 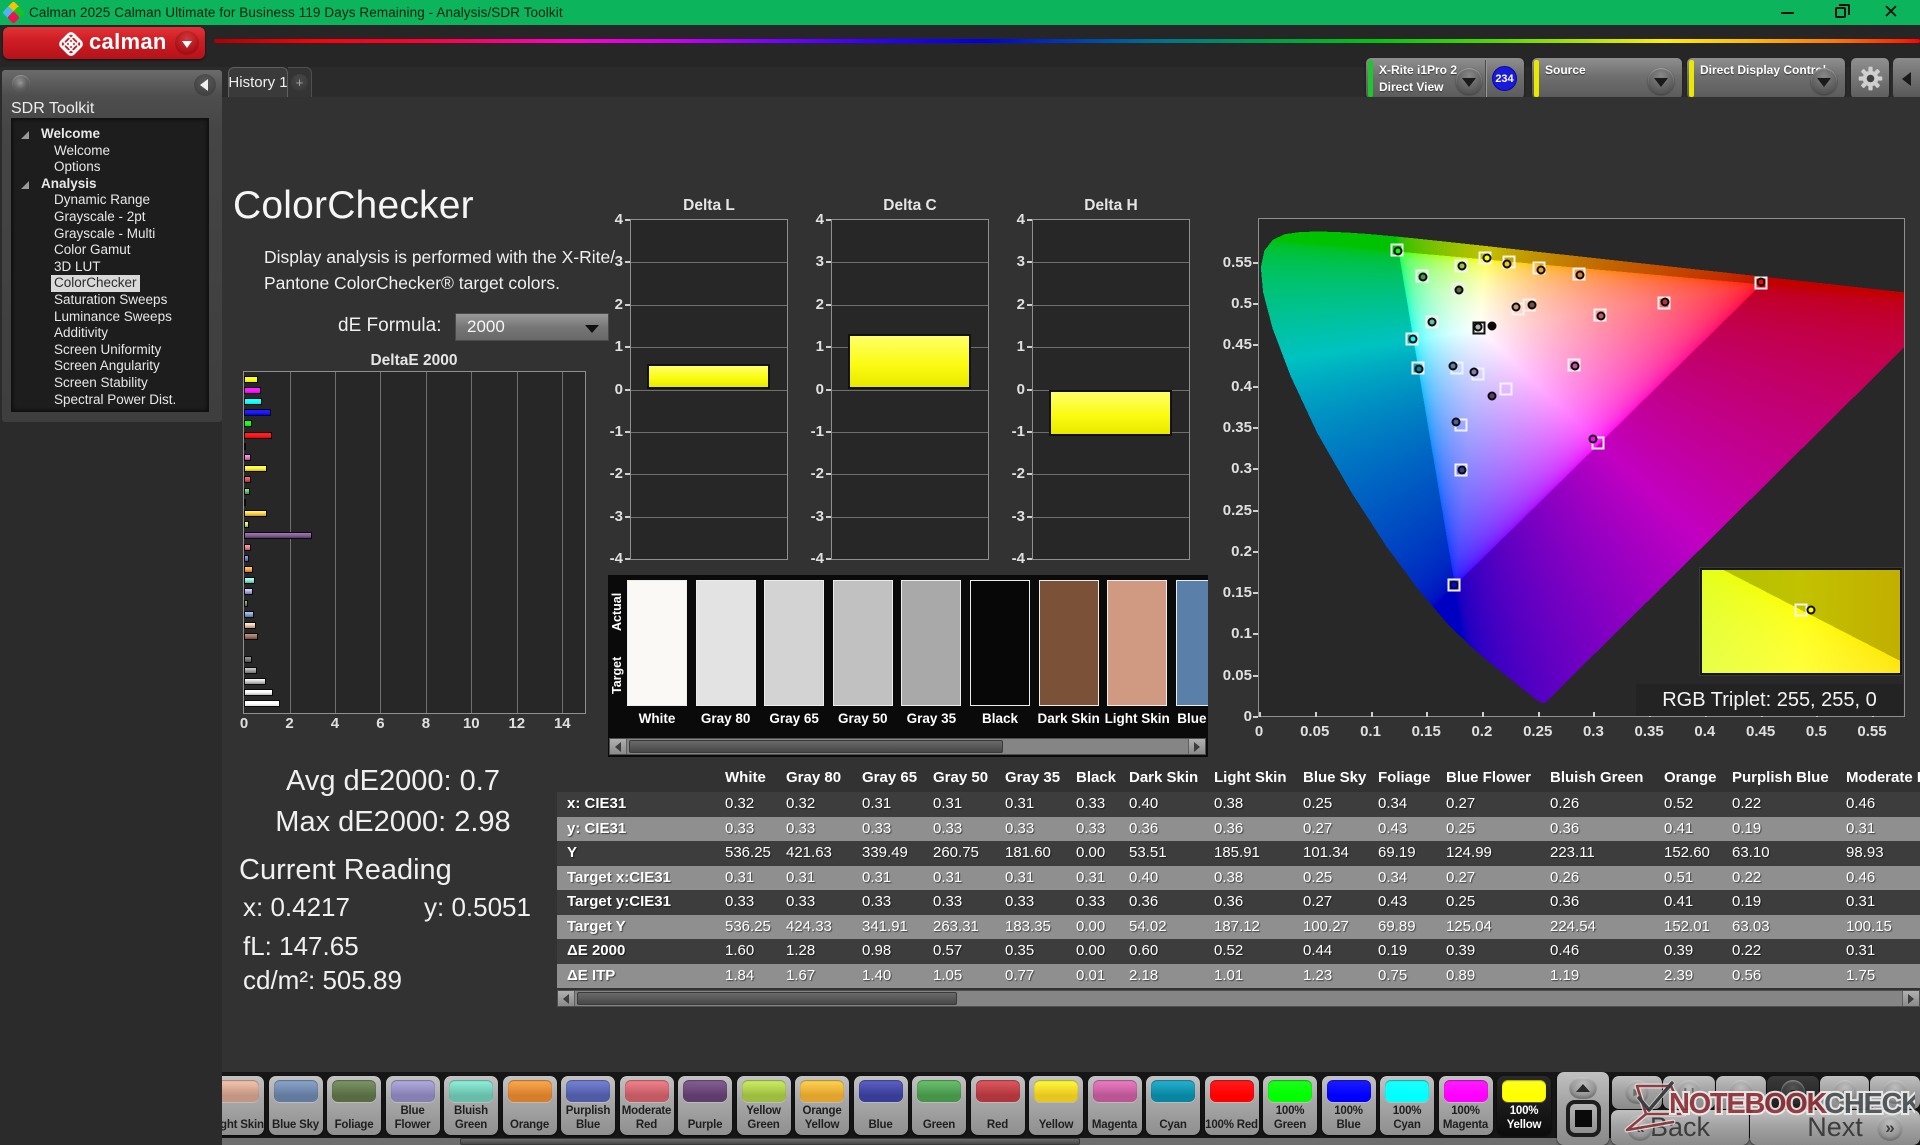 I want to click on patch-button-100-blue: 100% Blue, so click(x=1348, y=1105).